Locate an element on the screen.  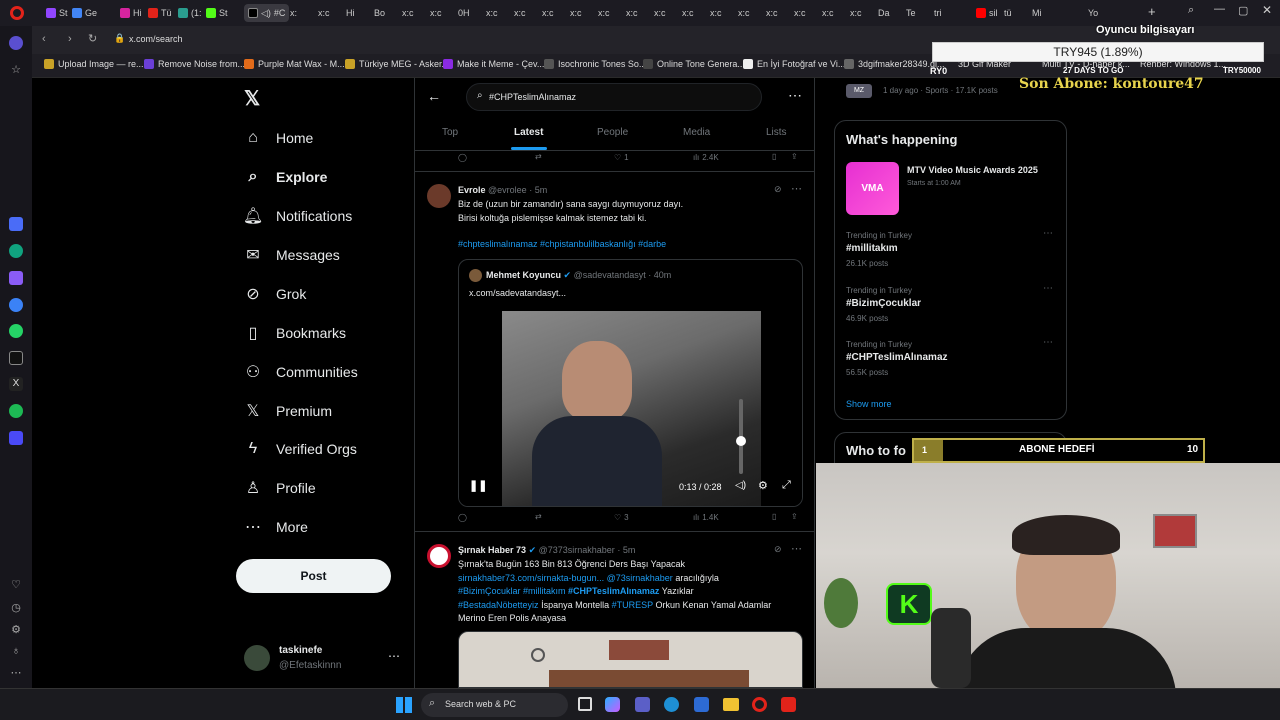
author-name: Şırnak Haber 73 is located at coordinates (492, 550).